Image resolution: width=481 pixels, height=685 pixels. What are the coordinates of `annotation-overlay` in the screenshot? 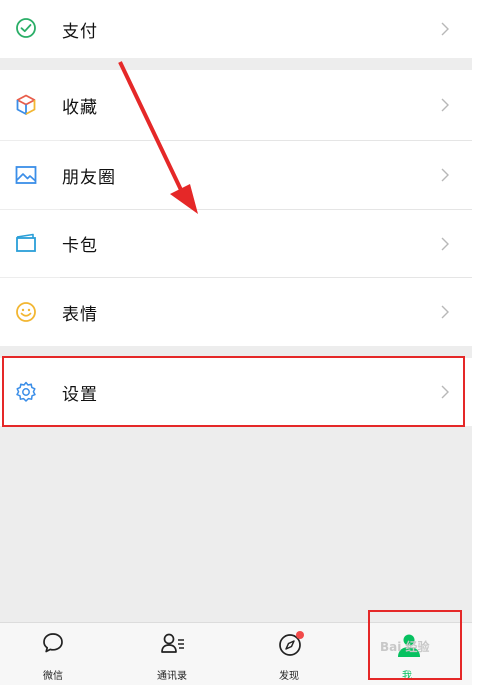 It's located at (158, 137).